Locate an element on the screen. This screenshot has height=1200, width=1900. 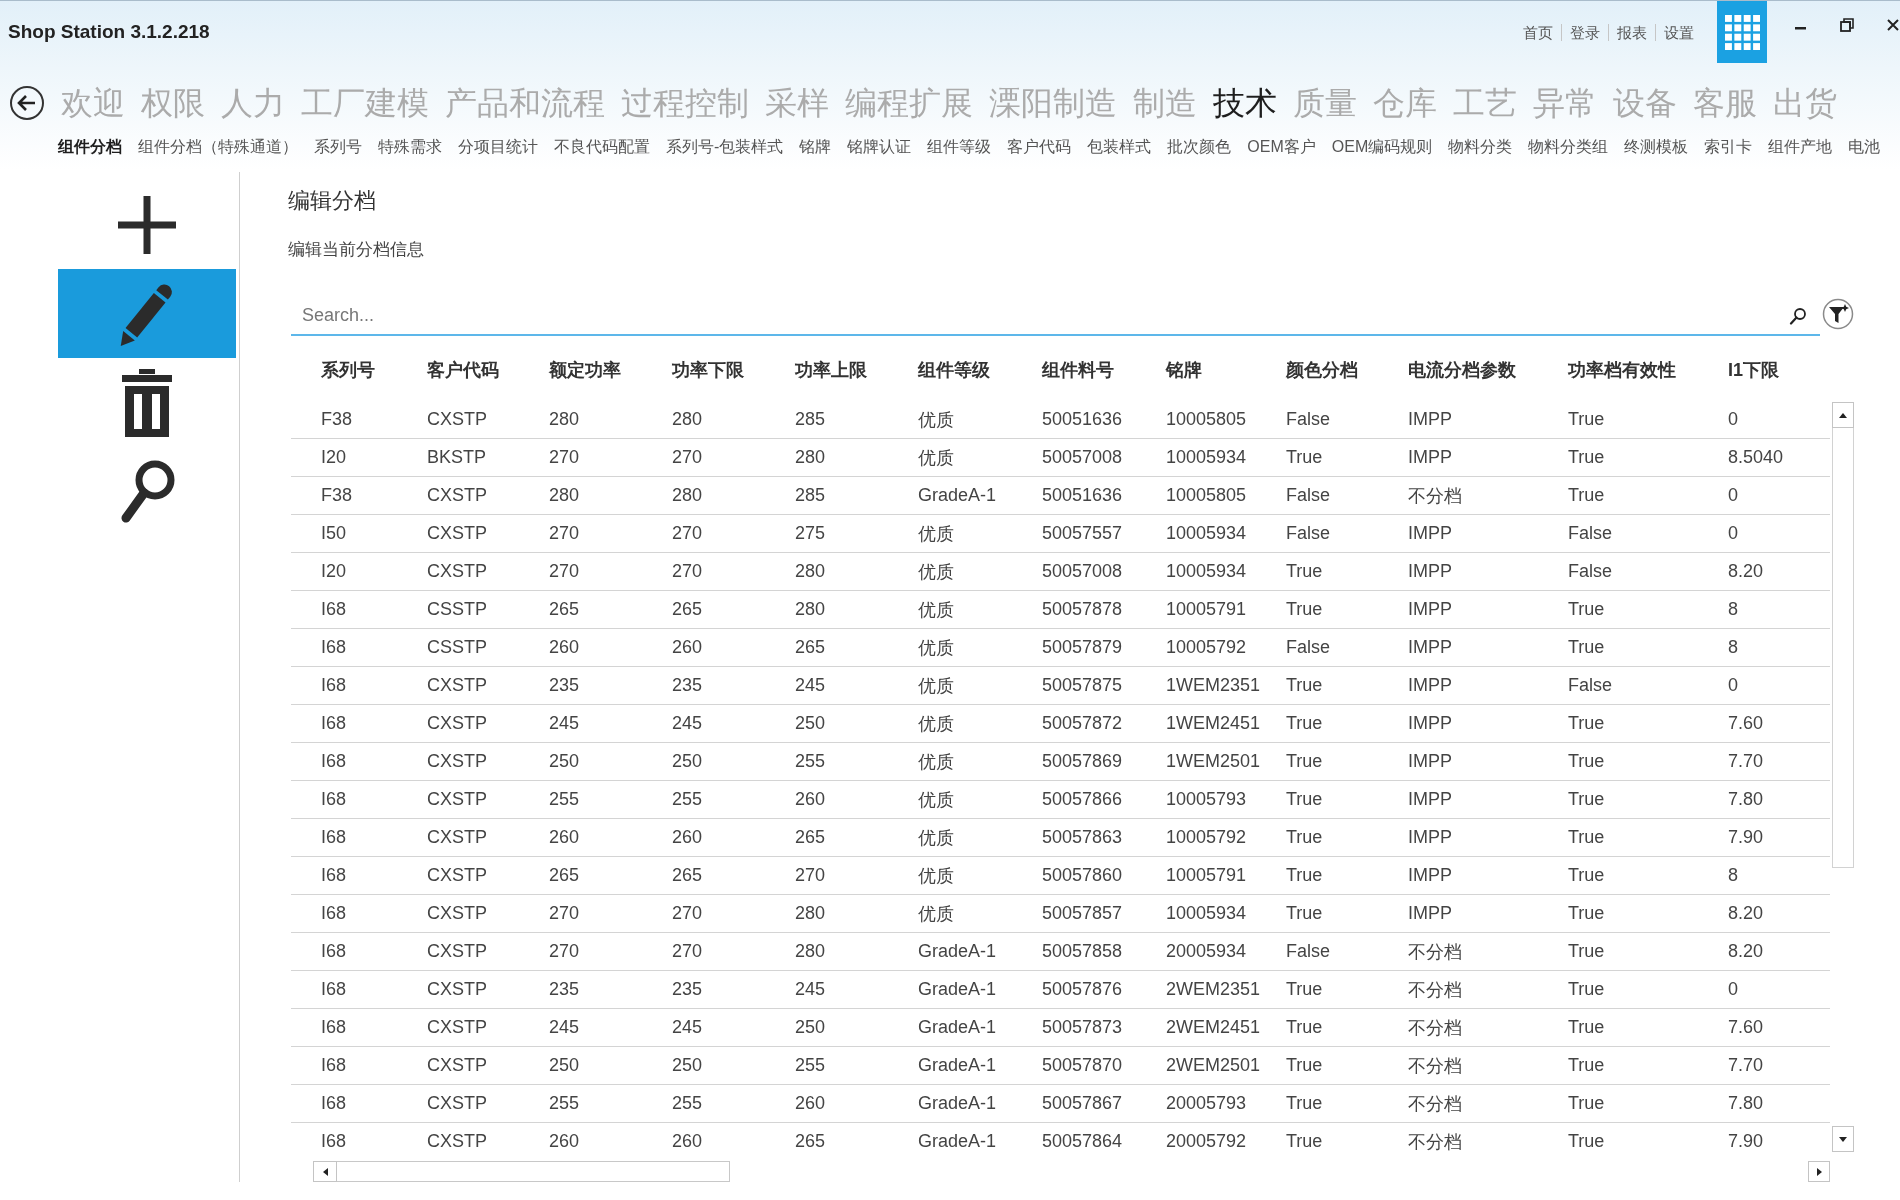
table-cell: 50057878 is located at coordinates (1082, 609).